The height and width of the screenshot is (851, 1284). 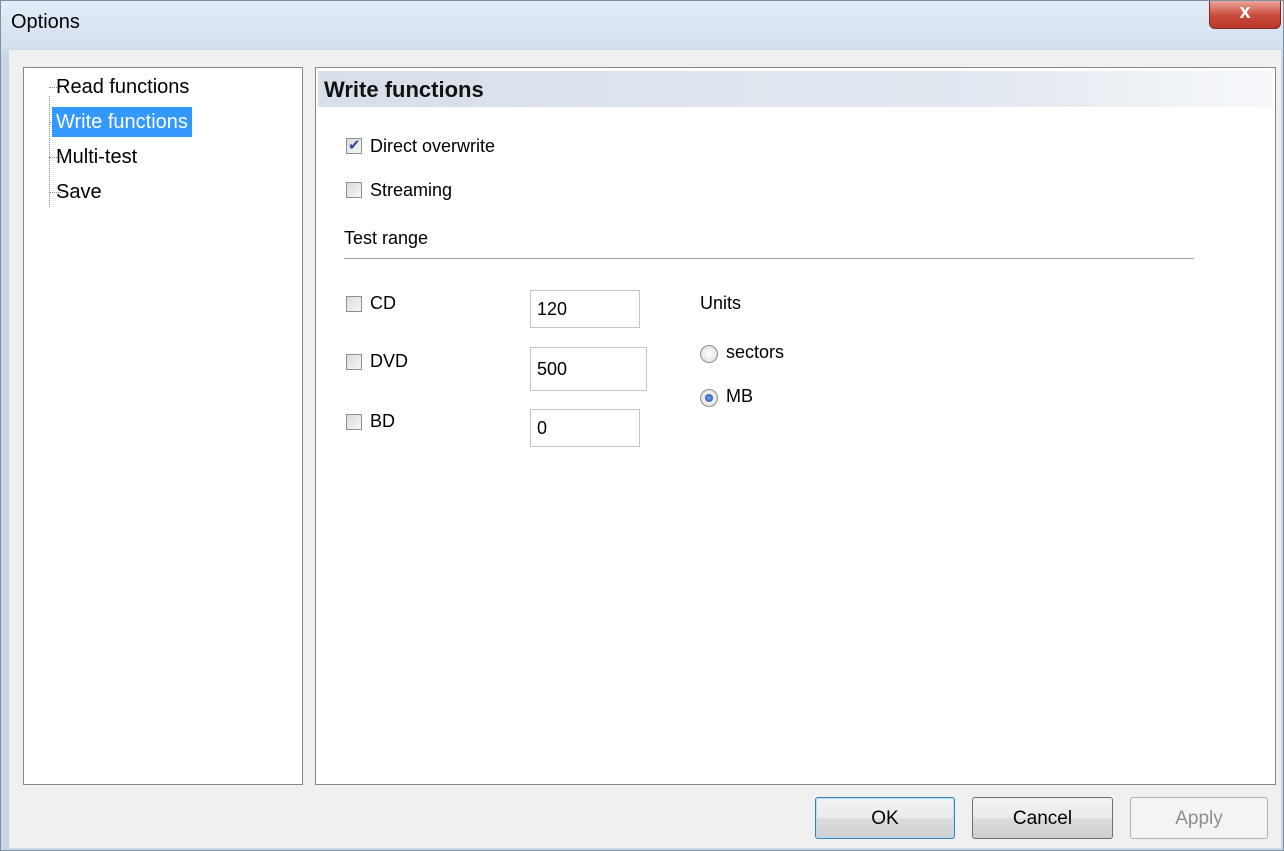 What do you see at coordinates (49, 151) in the screenshot?
I see `tree-connector` at bounding box center [49, 151].